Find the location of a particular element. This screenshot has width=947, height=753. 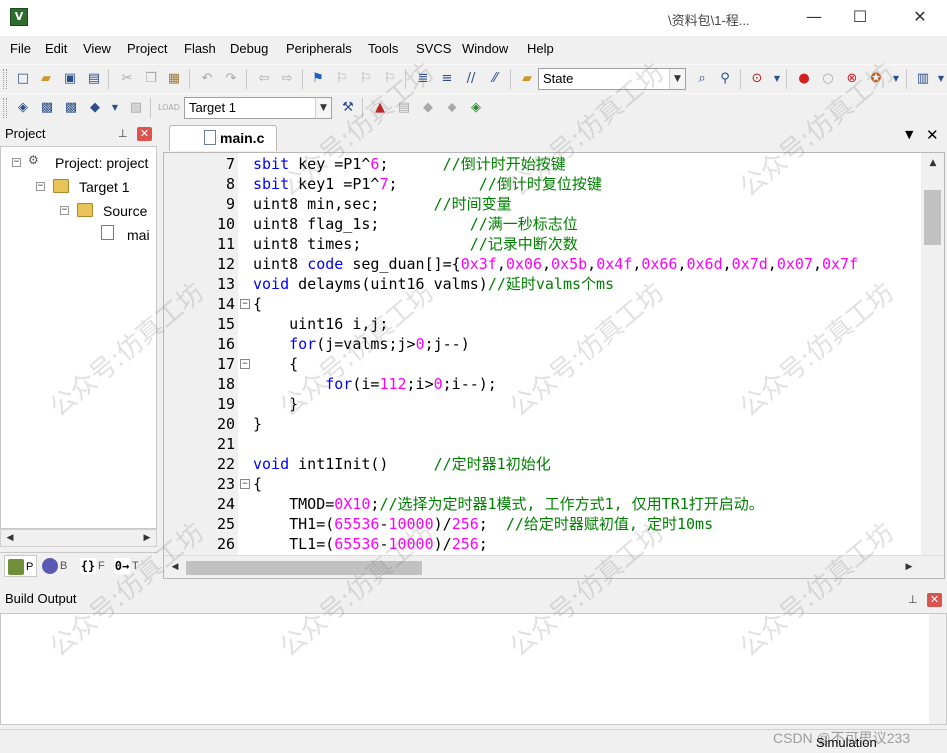

tab-project: P is located at coordinates (21, 566).